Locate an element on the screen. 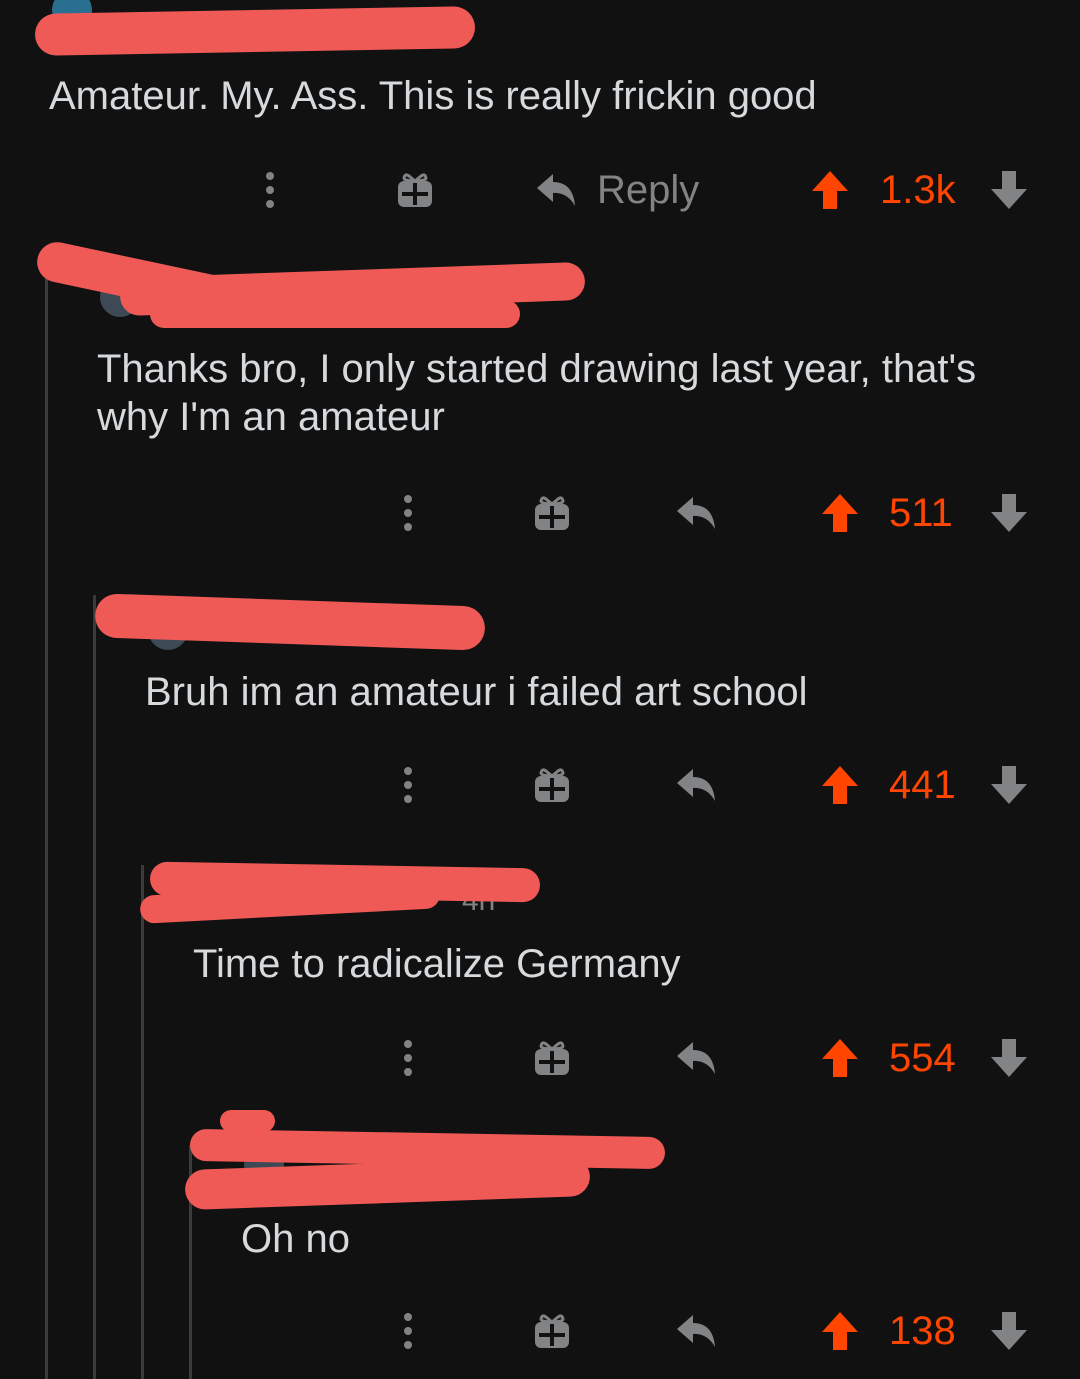 The height and width of the screenshot is (1379, 1080). reply-label: Reply is located at coordinates (648, 189).